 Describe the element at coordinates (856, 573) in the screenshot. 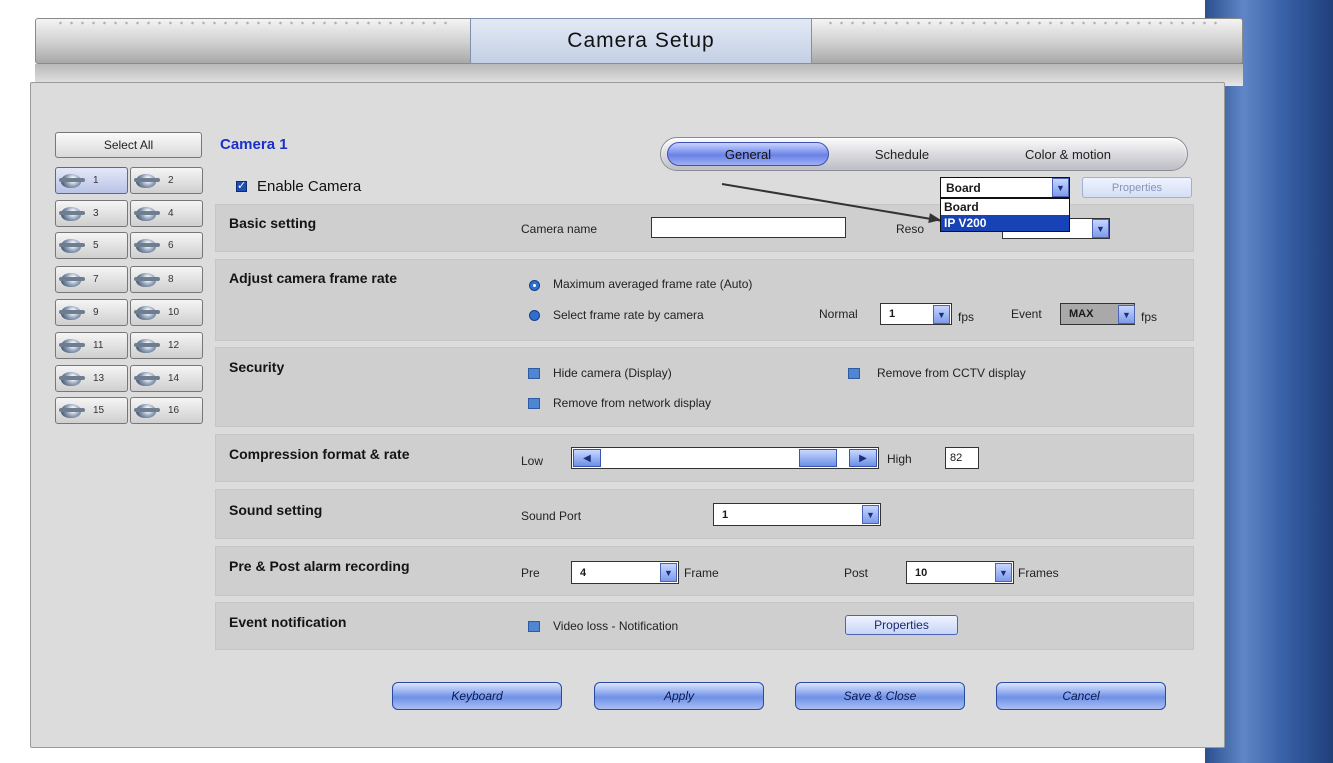

I see `post-label: Post` at that location.